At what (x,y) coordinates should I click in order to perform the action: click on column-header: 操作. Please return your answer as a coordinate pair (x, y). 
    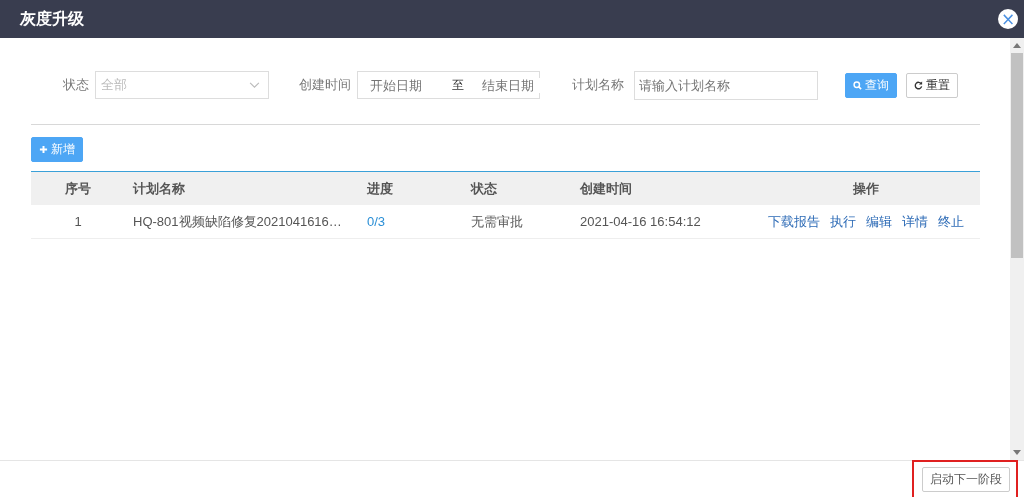
    Looking at the image, I should click on (865, 188).